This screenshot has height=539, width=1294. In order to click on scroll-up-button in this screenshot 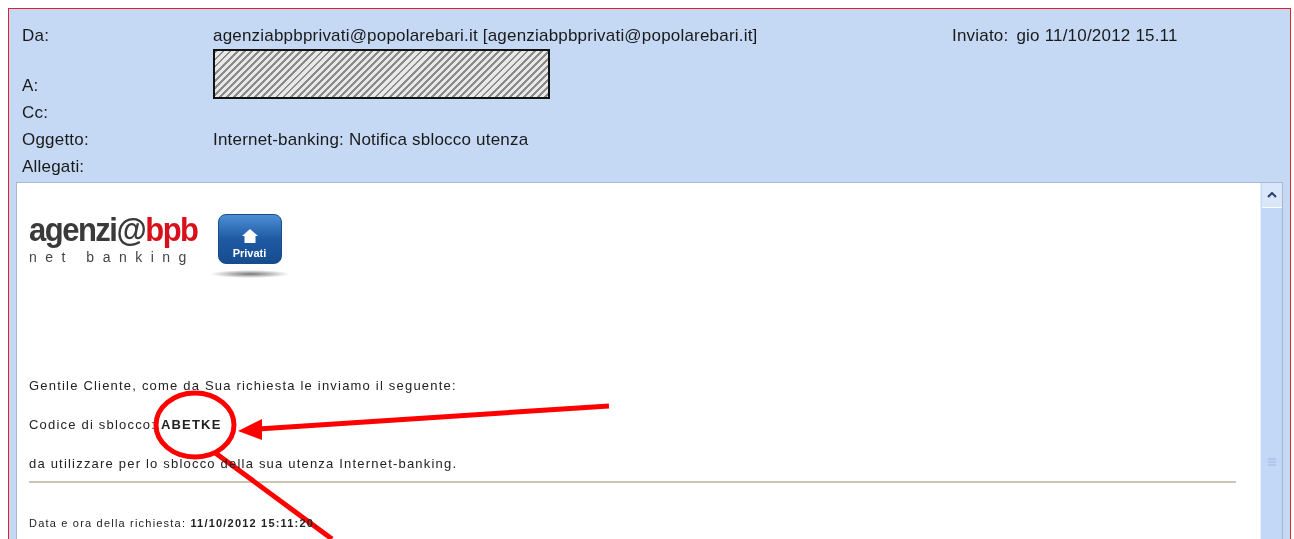, I will do `click(1271, 195)`.